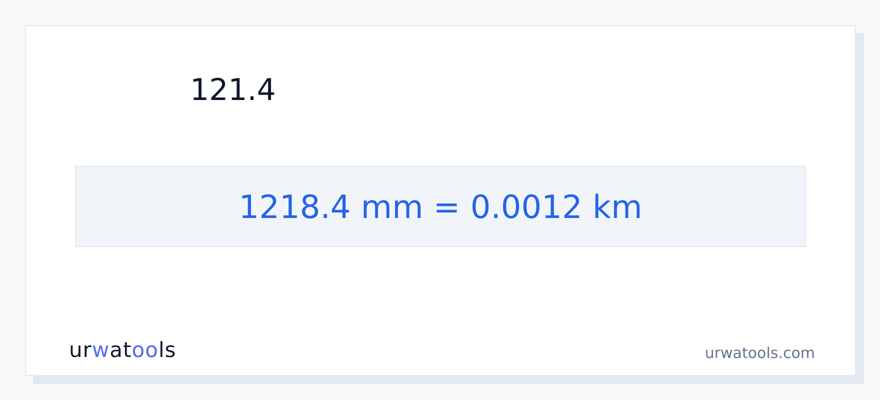 The height and width of the screenshot is (400, 880). Describe the element at coordinates (759, 353) in the screenshot. I see `site-link: urwatools.com` at that location.